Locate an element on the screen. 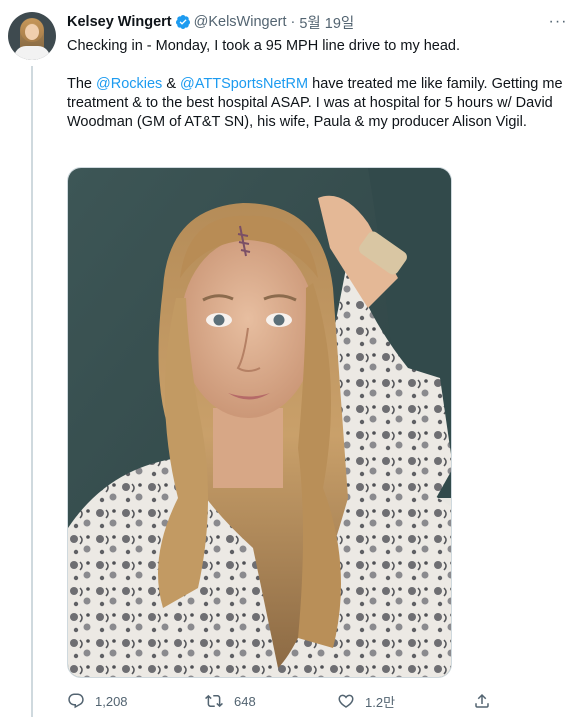 Image resolution: width=584 pixels, height=717 pixels. retweet-button: 648 is located at coordinates (230, 701).